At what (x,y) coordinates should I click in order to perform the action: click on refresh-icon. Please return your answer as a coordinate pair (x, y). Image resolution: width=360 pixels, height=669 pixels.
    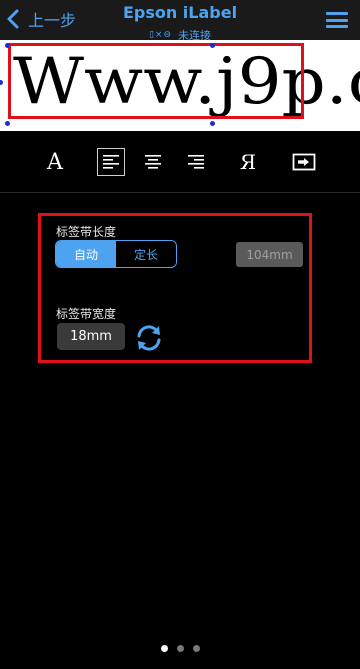
    Looking at the image, I should click on (149, 338).